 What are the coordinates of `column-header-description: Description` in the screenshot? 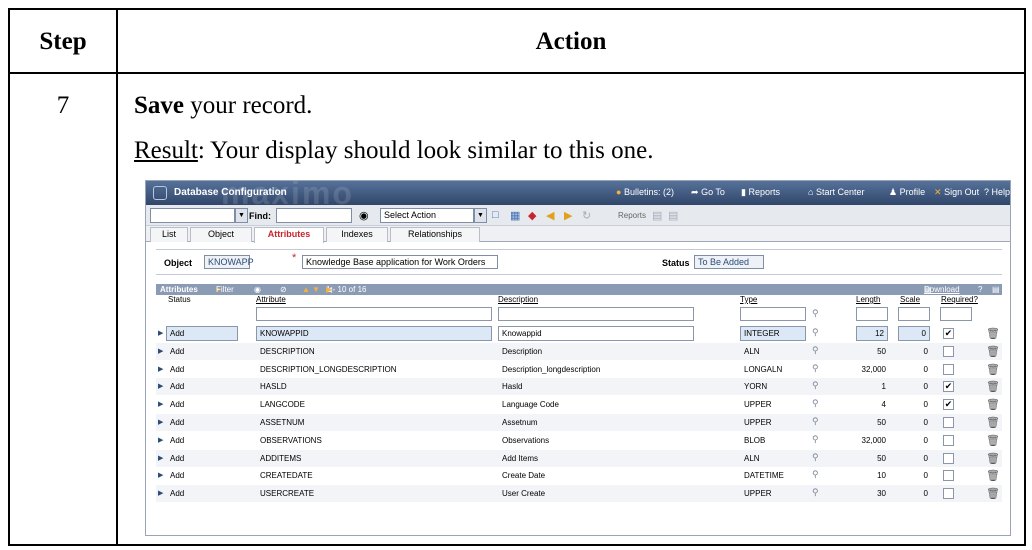 It's located at (518, 300).